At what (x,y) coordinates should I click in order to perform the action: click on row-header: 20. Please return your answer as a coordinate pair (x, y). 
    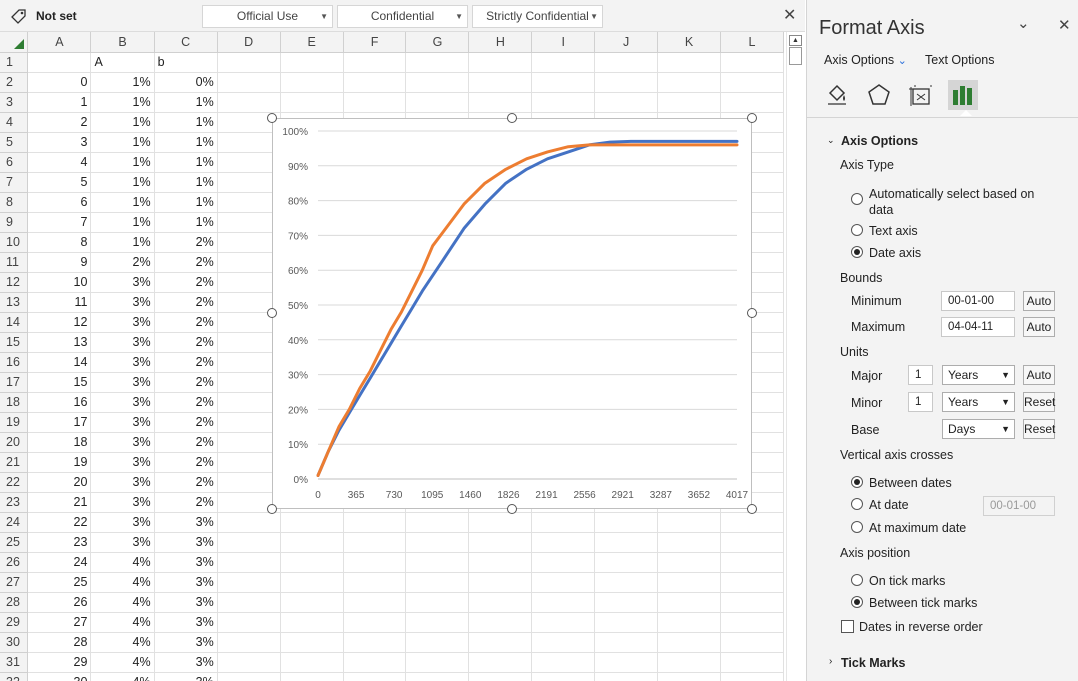
    Looking at the image, I should click on (14, 442).